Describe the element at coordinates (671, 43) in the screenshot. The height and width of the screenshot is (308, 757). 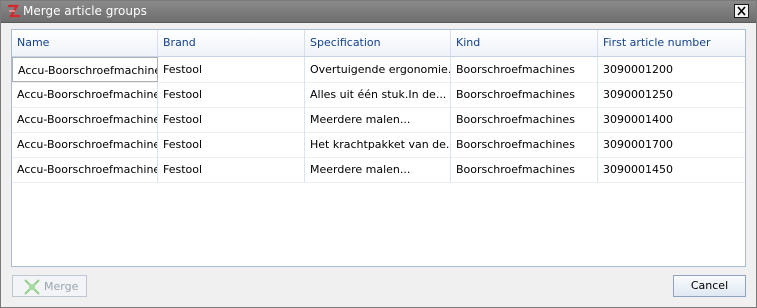
I see `column-header-first-article-number: First article number` at that location.